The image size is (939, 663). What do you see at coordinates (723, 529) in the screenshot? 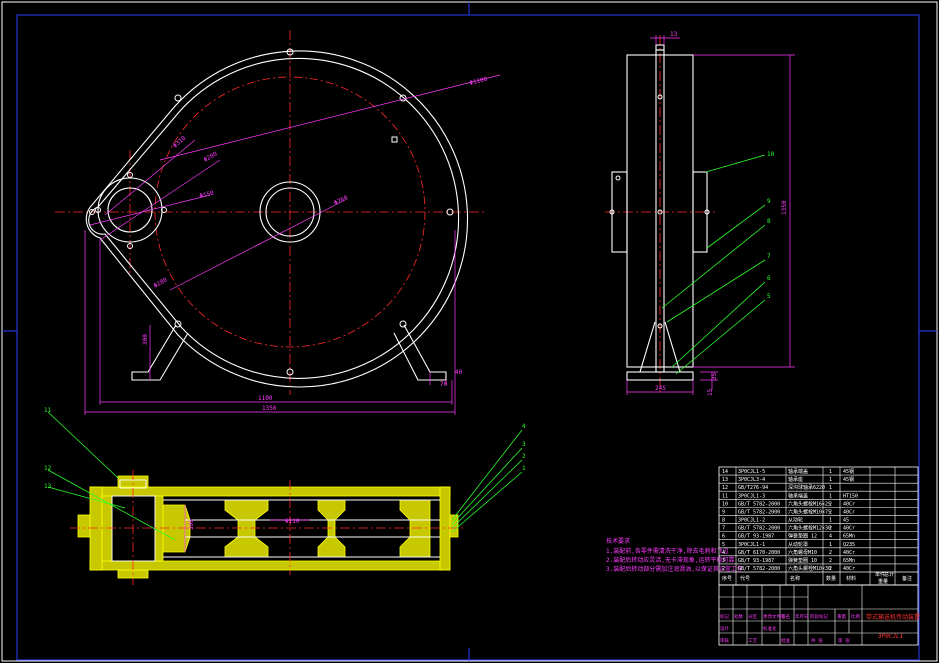
I see `bom-cell-no: 7` at bounding box center [723, 529].